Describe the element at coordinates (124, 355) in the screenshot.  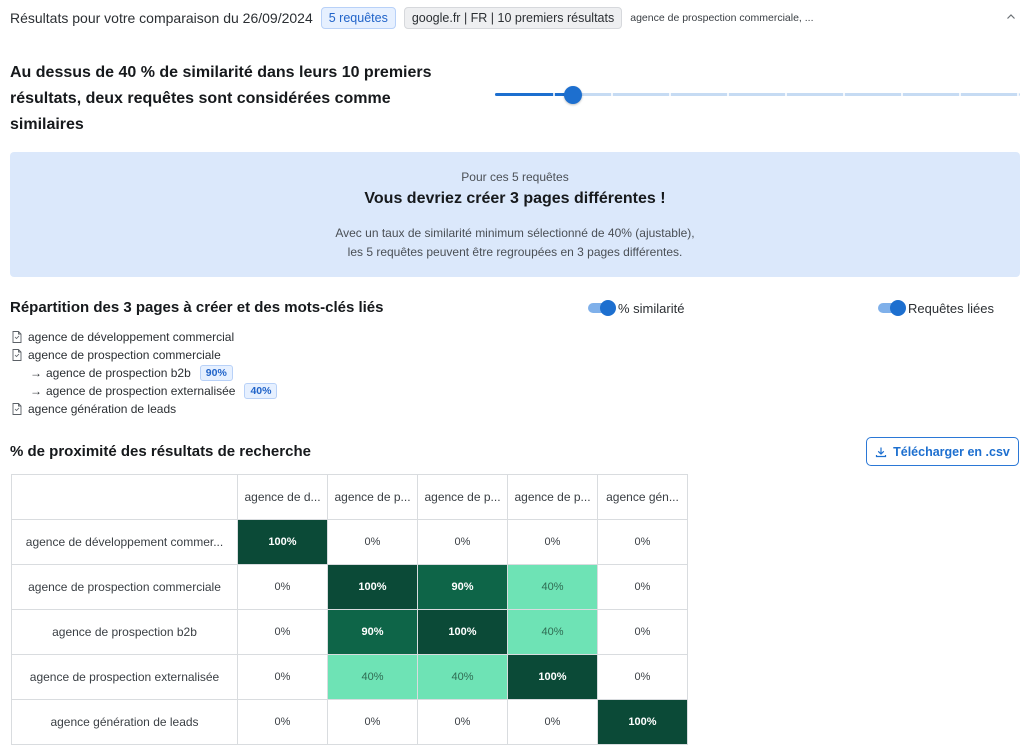
I see `tree-item-label: agence de prospection commerciale` at that location.